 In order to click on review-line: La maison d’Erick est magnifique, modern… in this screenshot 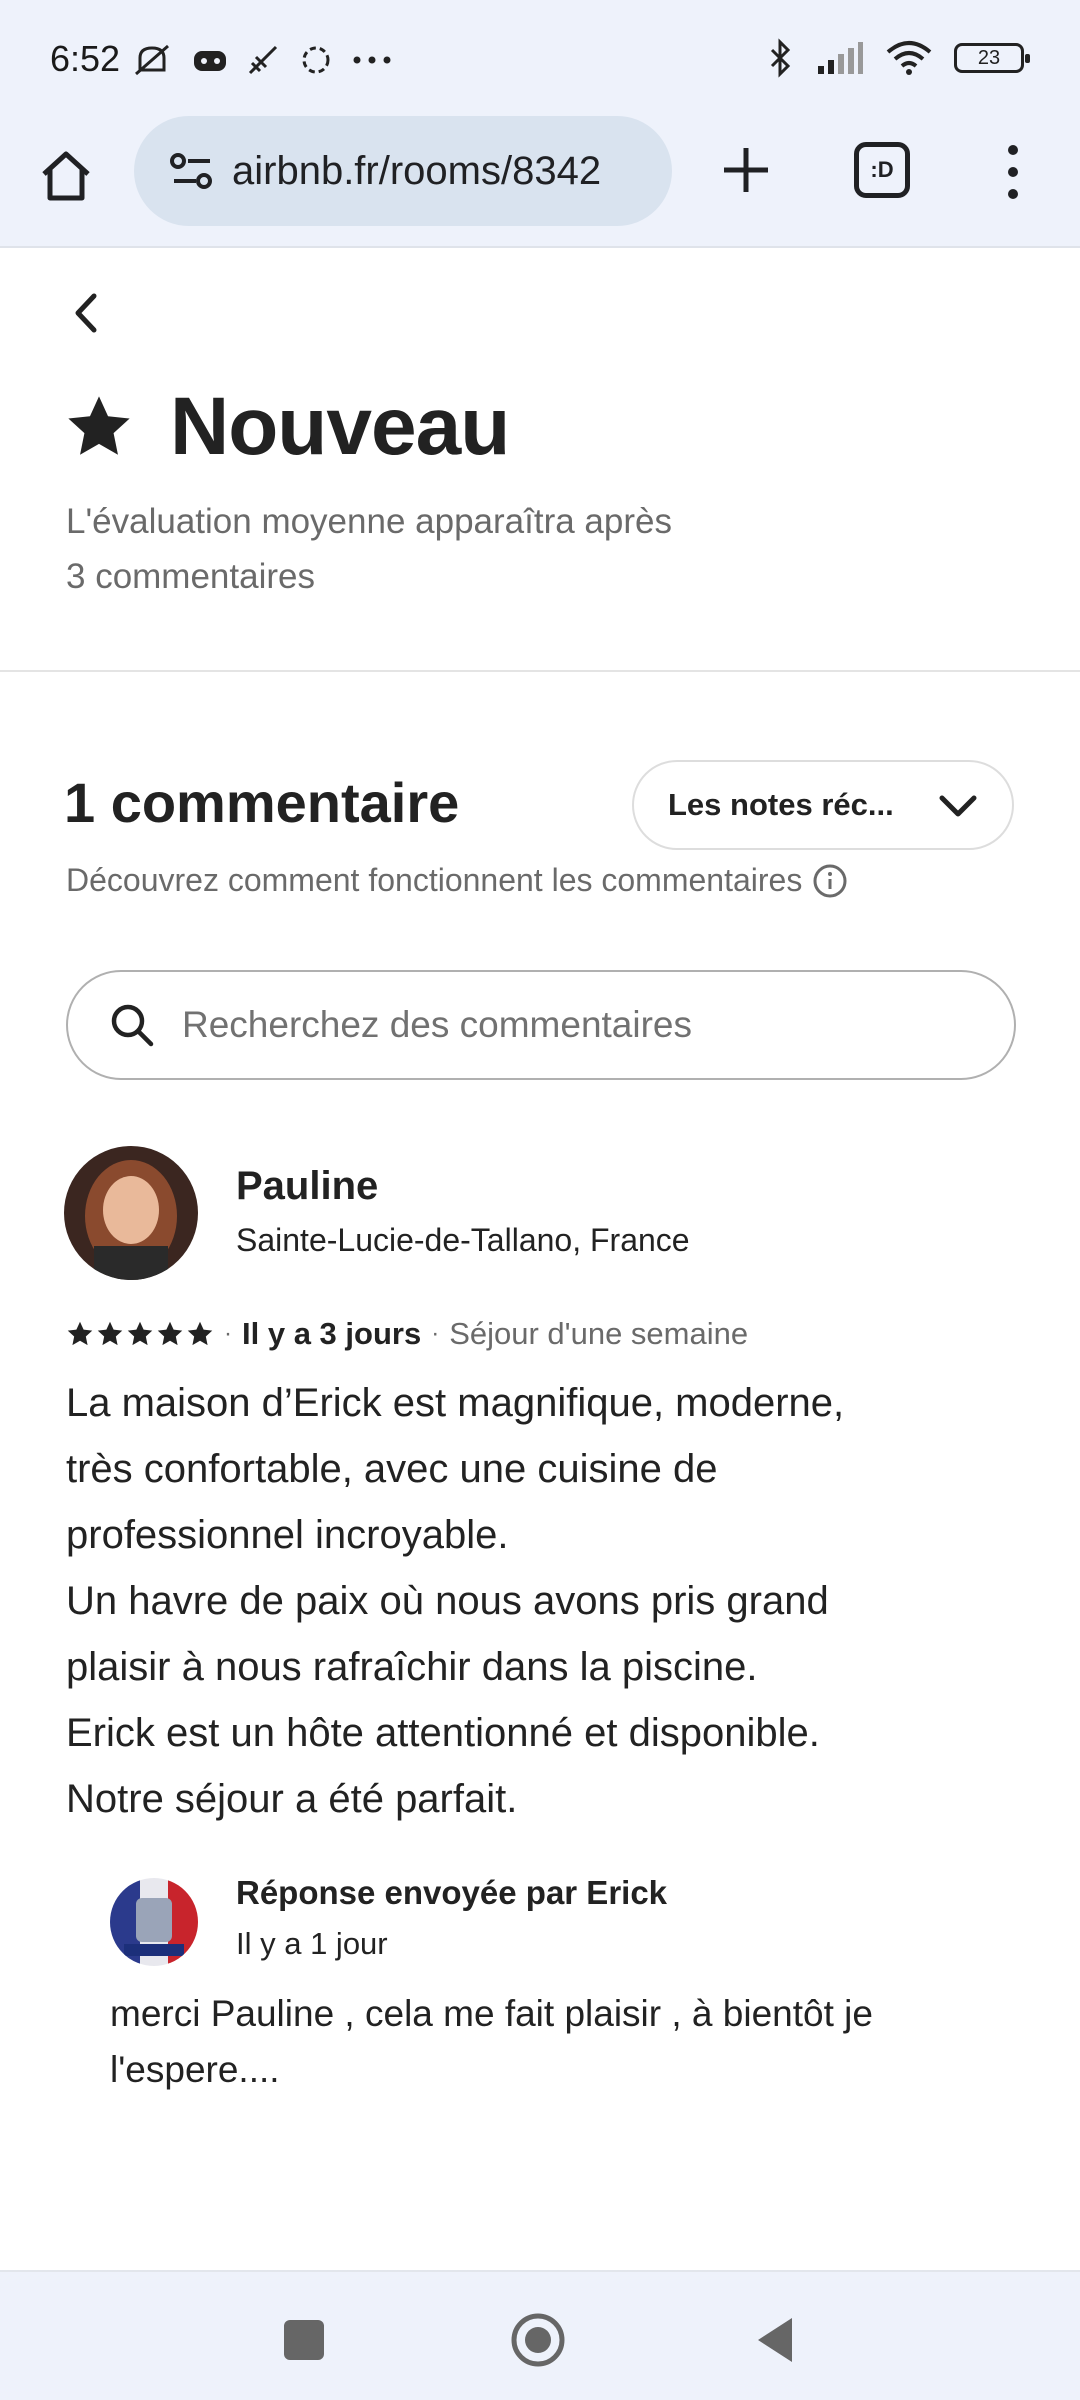, I will do `click(455, 1403)`.